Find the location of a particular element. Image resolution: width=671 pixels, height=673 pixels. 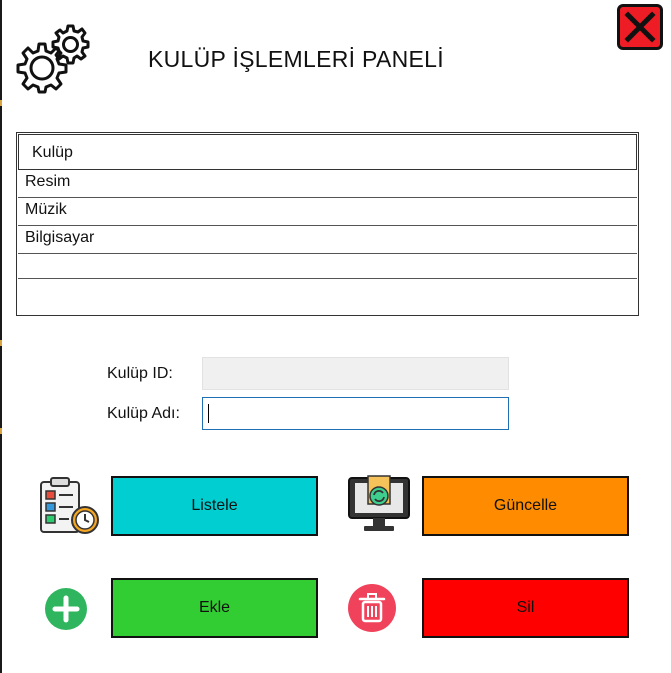

table-row: Müzik is located at coordinates (327, 212).